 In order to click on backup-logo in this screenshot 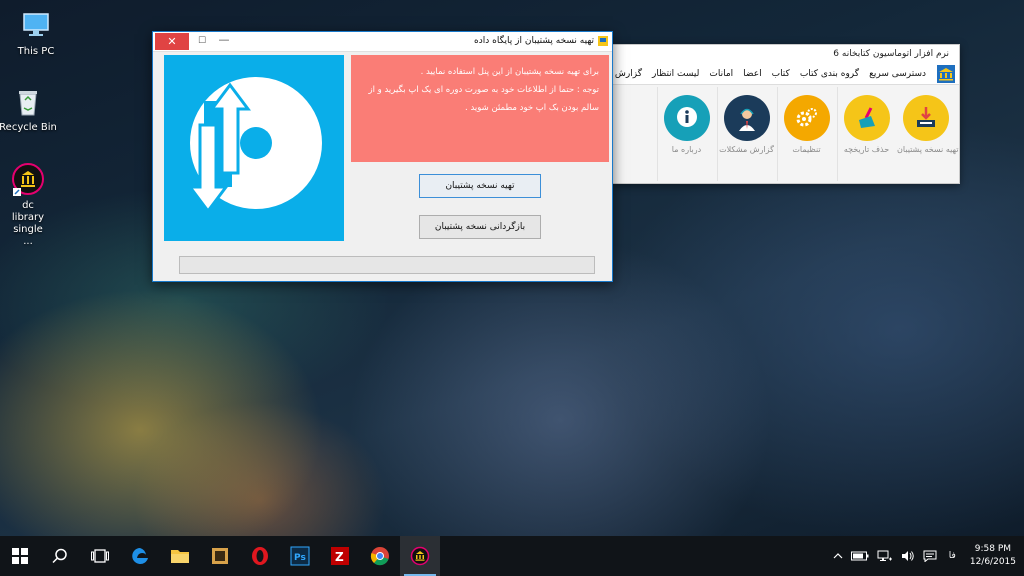, I will do `click(254, 148)`.